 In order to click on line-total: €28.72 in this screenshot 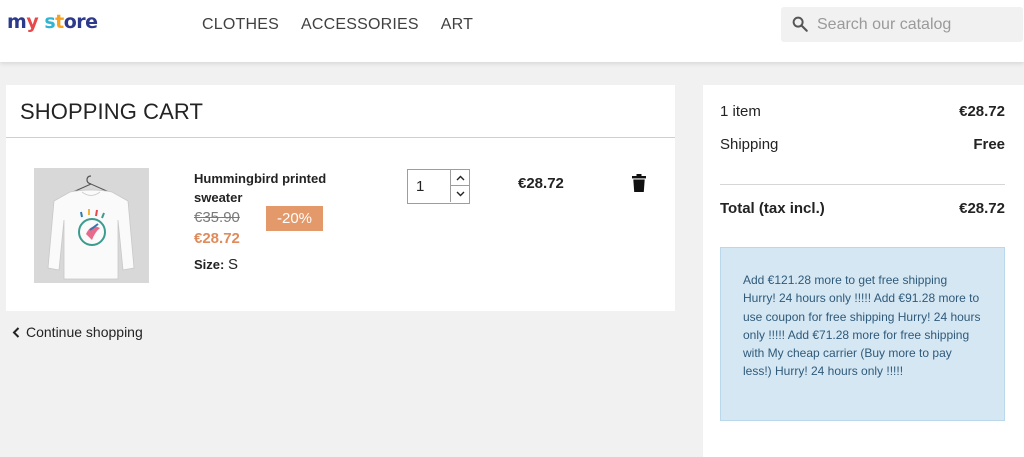, I will do `click(541, 183)`.